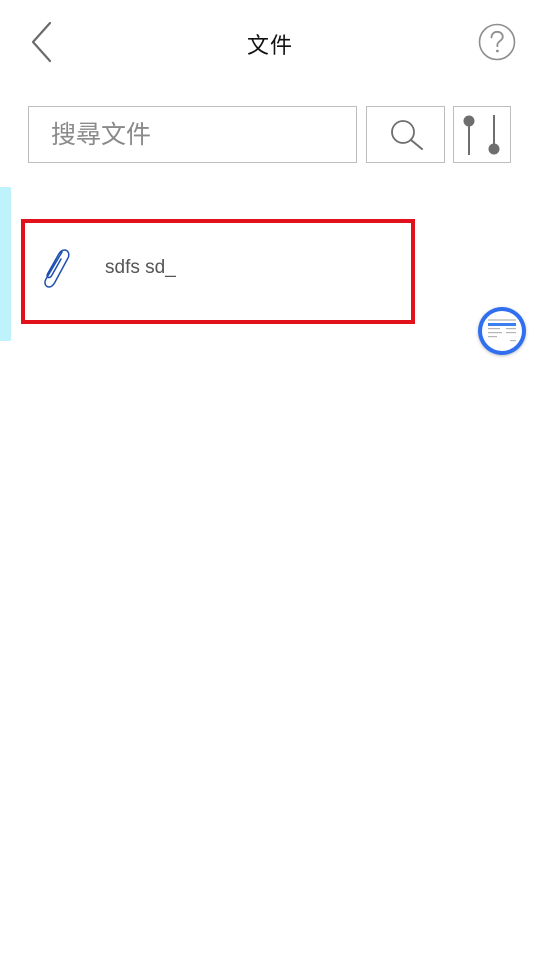 This screenshot has width=540, height=960. I want to click on search-input, so click(192, 134).